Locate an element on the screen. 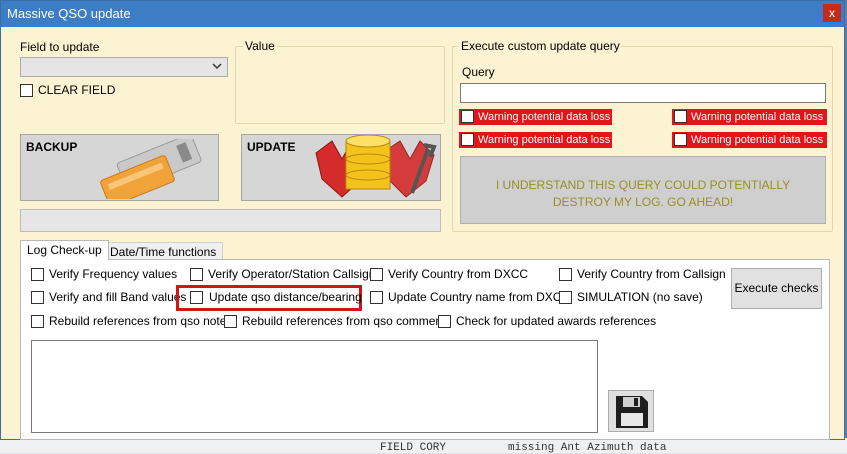 The width and height of the screenshot is (847, 454). warning-checkbox-2: Warning potential data loss is located at coordinates (749, 117).